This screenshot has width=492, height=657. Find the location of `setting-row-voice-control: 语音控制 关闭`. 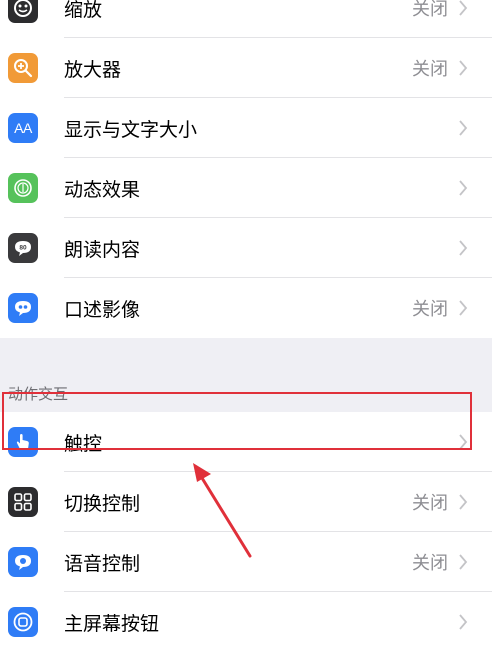

setting-row-voice-control: 语音控制 关闭 is located at coordinates (246, 562).